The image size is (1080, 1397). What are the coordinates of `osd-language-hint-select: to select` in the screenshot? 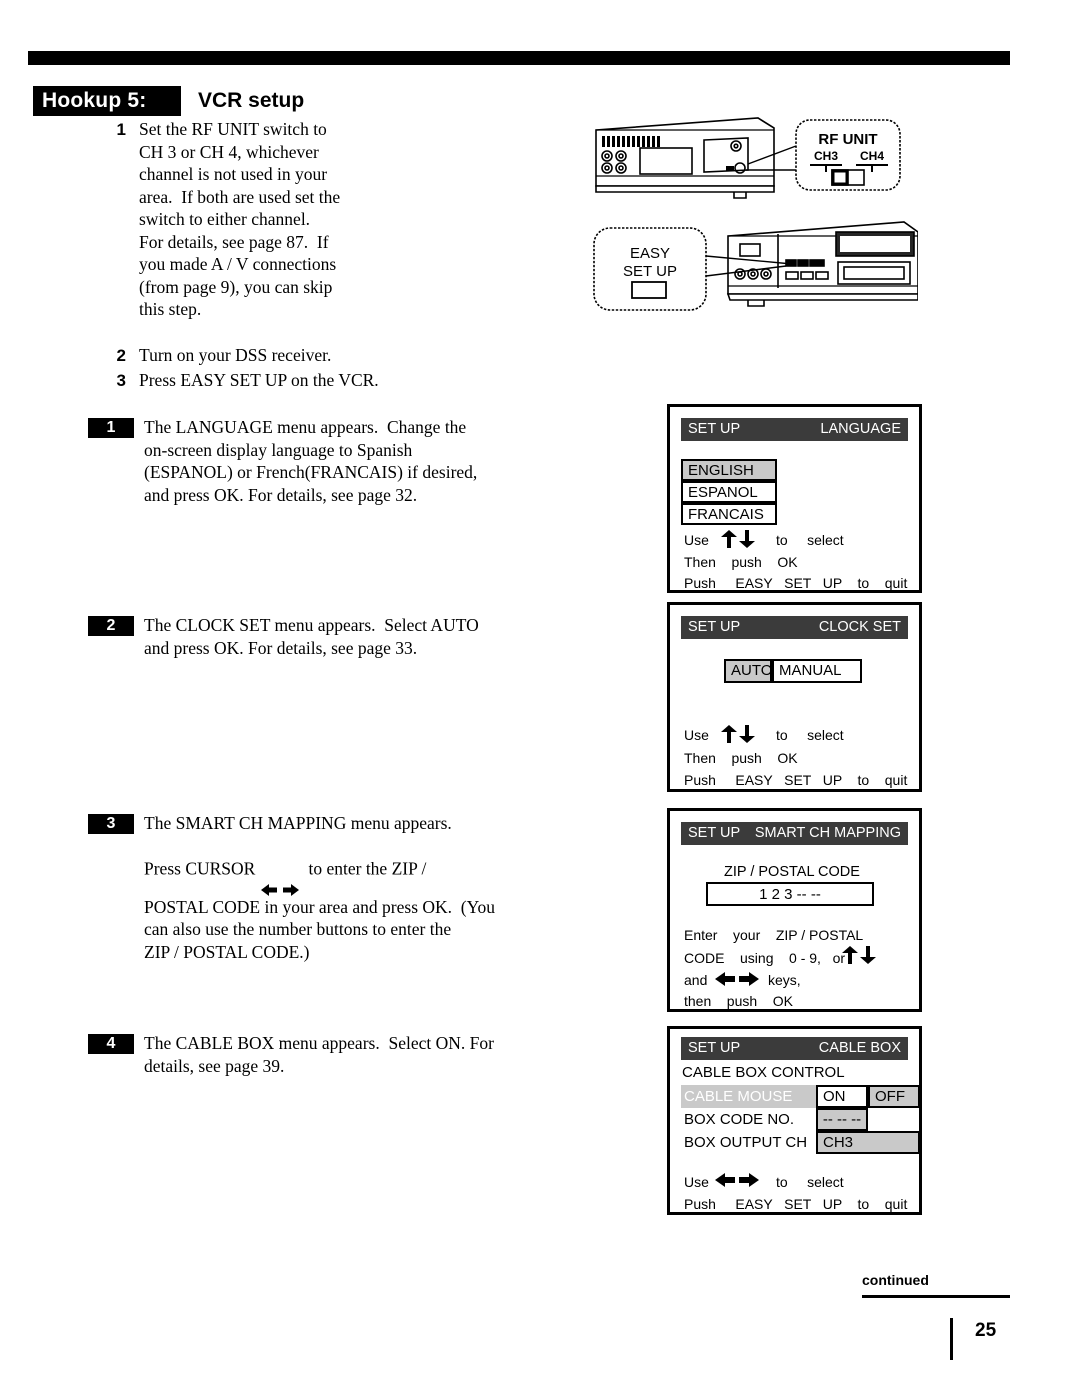 It's located at (810, 540).